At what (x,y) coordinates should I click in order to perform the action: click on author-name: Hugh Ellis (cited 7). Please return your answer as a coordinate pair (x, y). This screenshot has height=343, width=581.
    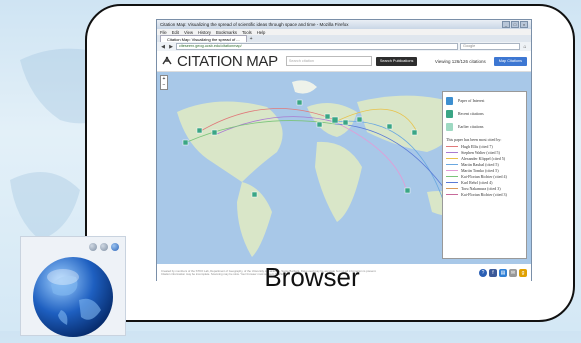
    Looking at the image, I should click on (477, 146).